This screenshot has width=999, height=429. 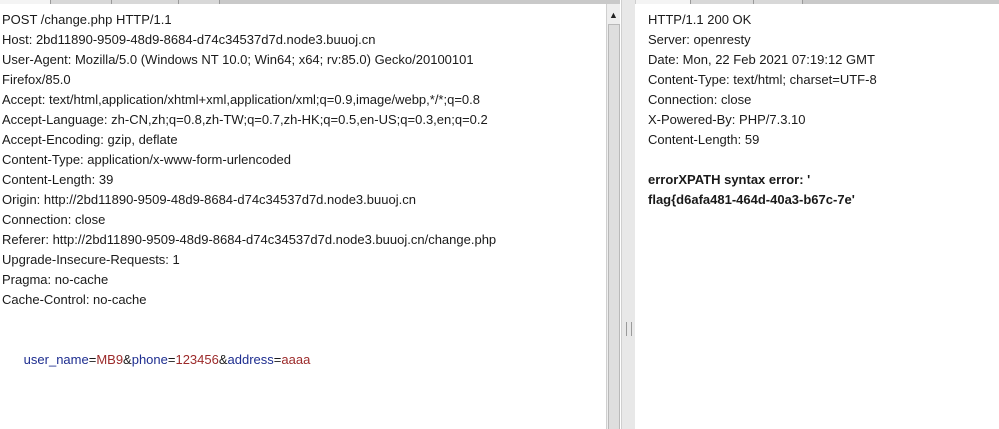 What do you see at coordinates (751, 199) in the screenshot?
I see `response-body-line: flag{d6afa481-464d-40a3-b67c-7e'` at bounding box center [751, 199].